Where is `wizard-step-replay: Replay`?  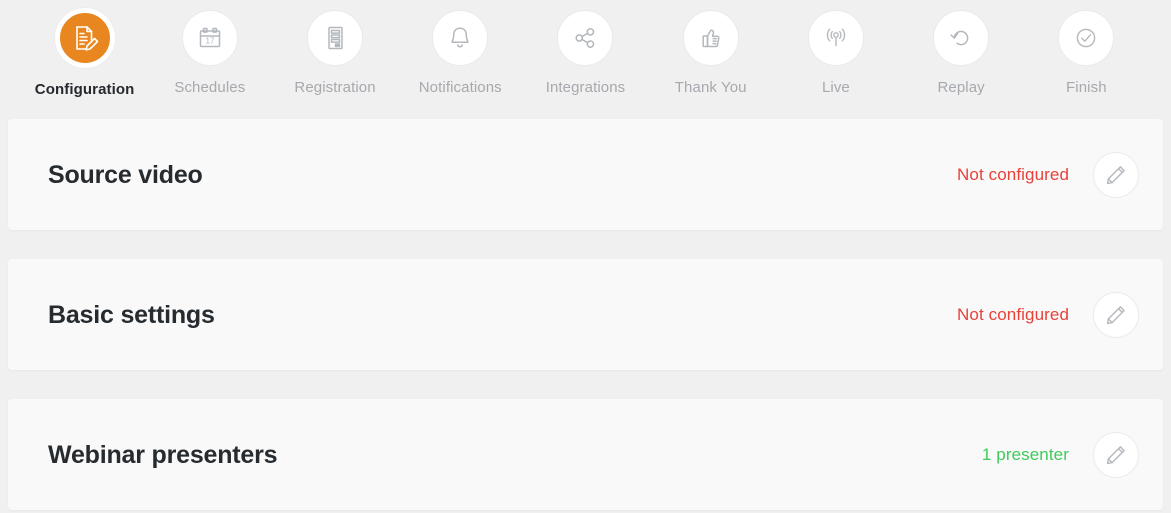
wizard-step-replay: Replay is located at coordinates (961, 48).